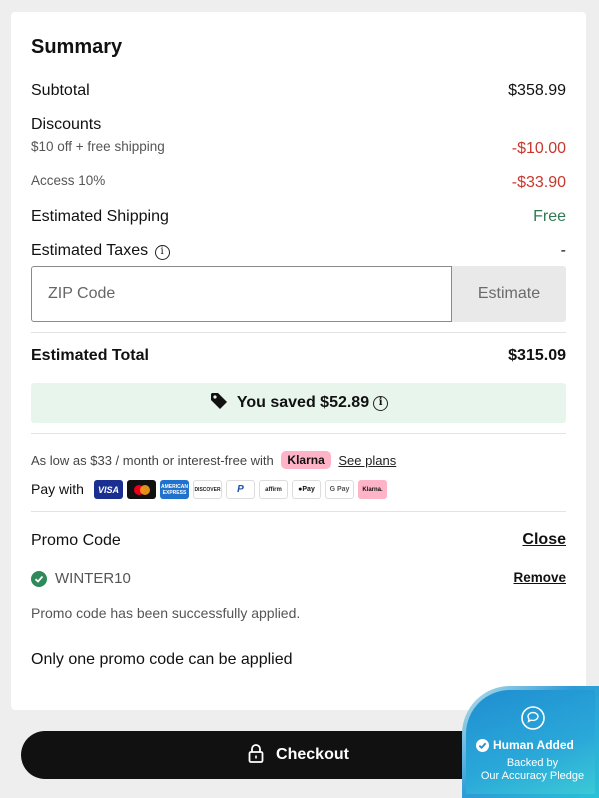 This screenshot has height=798, width=599. Describe the element at coordinates (563, 250) in the screenshot. I see `taxes-value: -` at that location.